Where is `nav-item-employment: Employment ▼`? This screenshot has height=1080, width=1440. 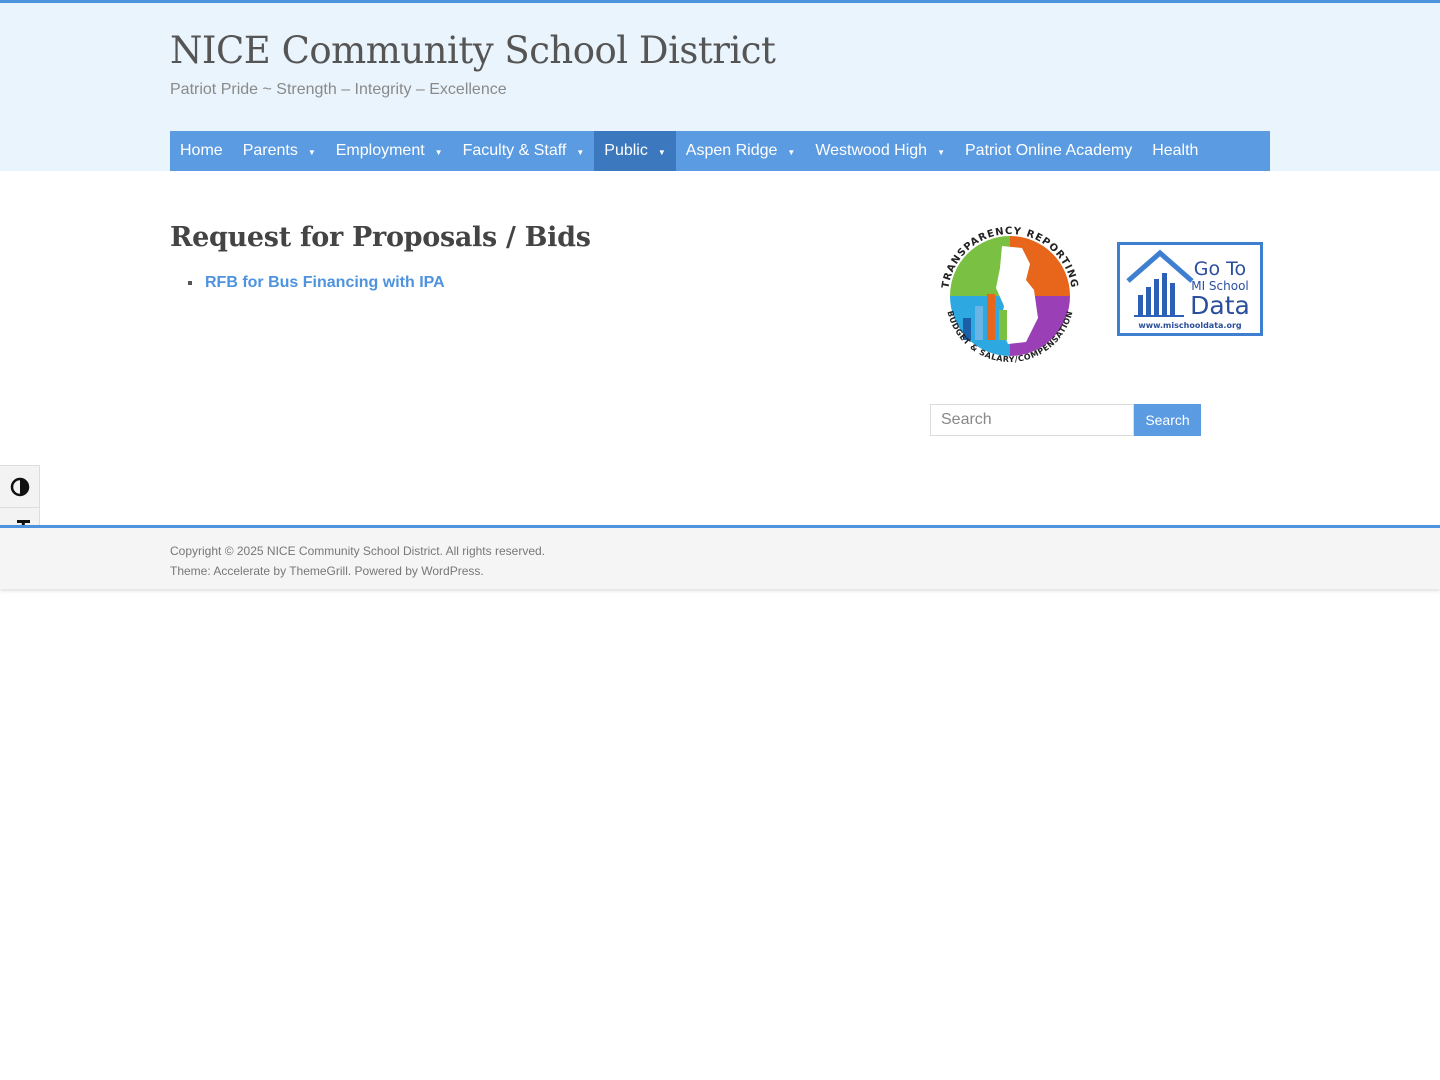 nav-item-employment: Employment ▼ is located at coordinates (389, 151).